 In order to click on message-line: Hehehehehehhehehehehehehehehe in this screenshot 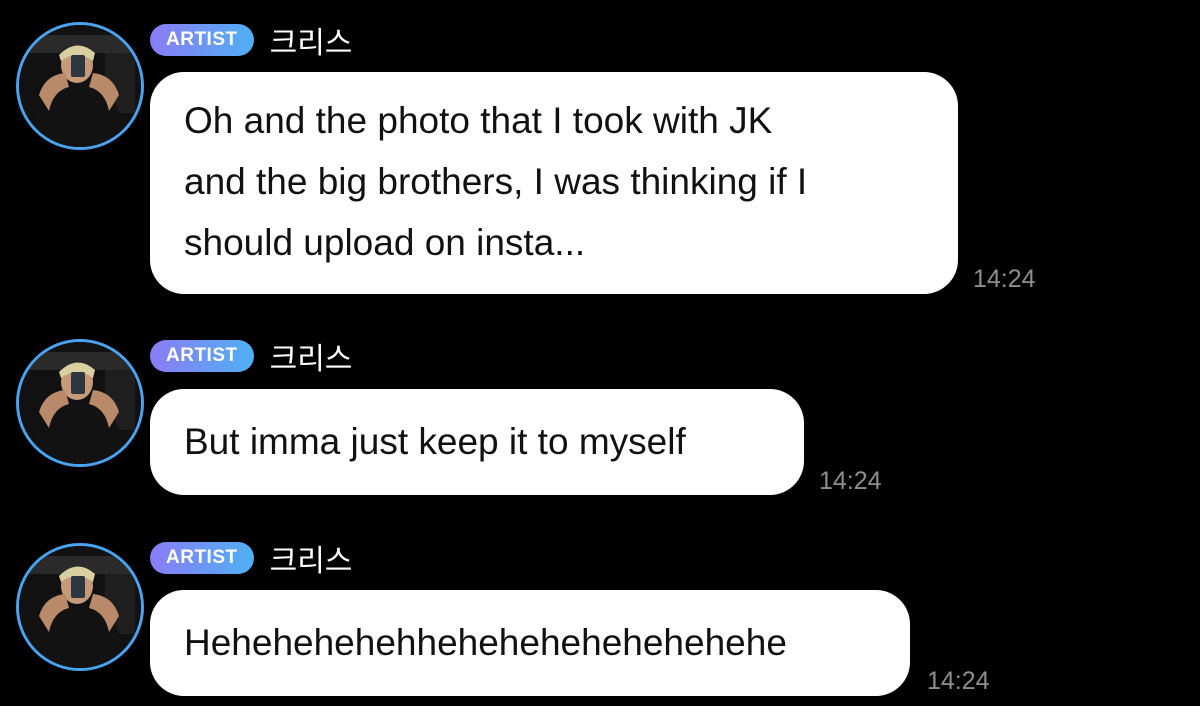, I will do `click(485, 642)`.